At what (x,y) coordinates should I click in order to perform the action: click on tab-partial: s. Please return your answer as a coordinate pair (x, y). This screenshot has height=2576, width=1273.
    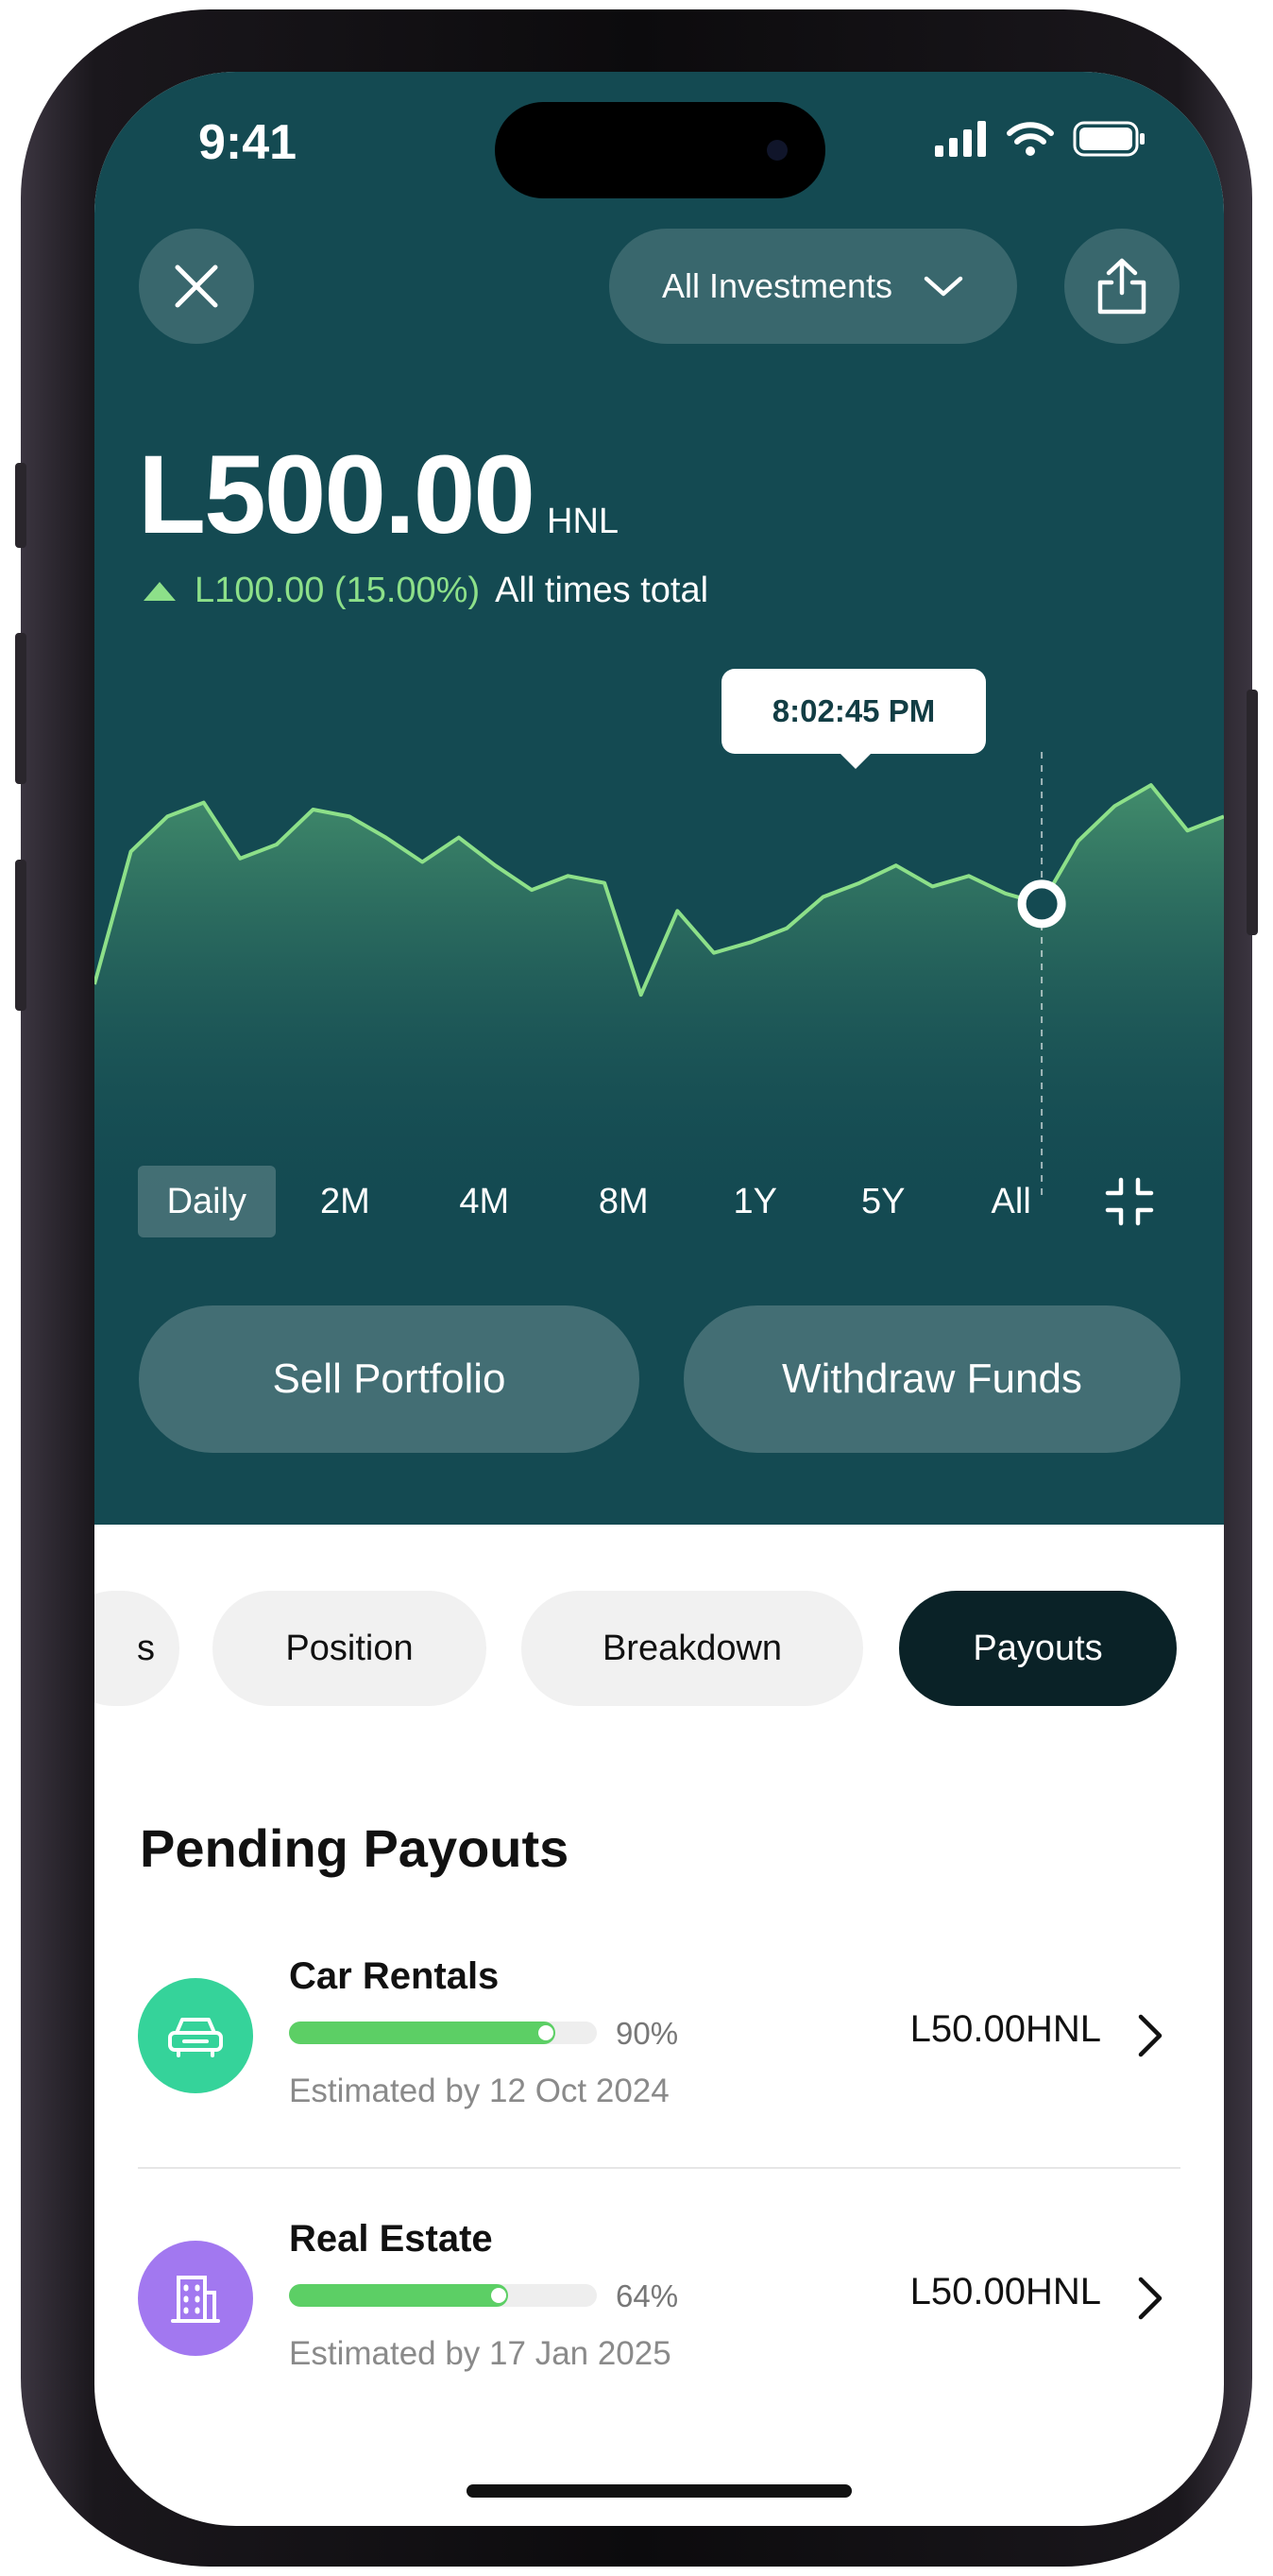
    Looking at the image, I should click on (136, 1649).